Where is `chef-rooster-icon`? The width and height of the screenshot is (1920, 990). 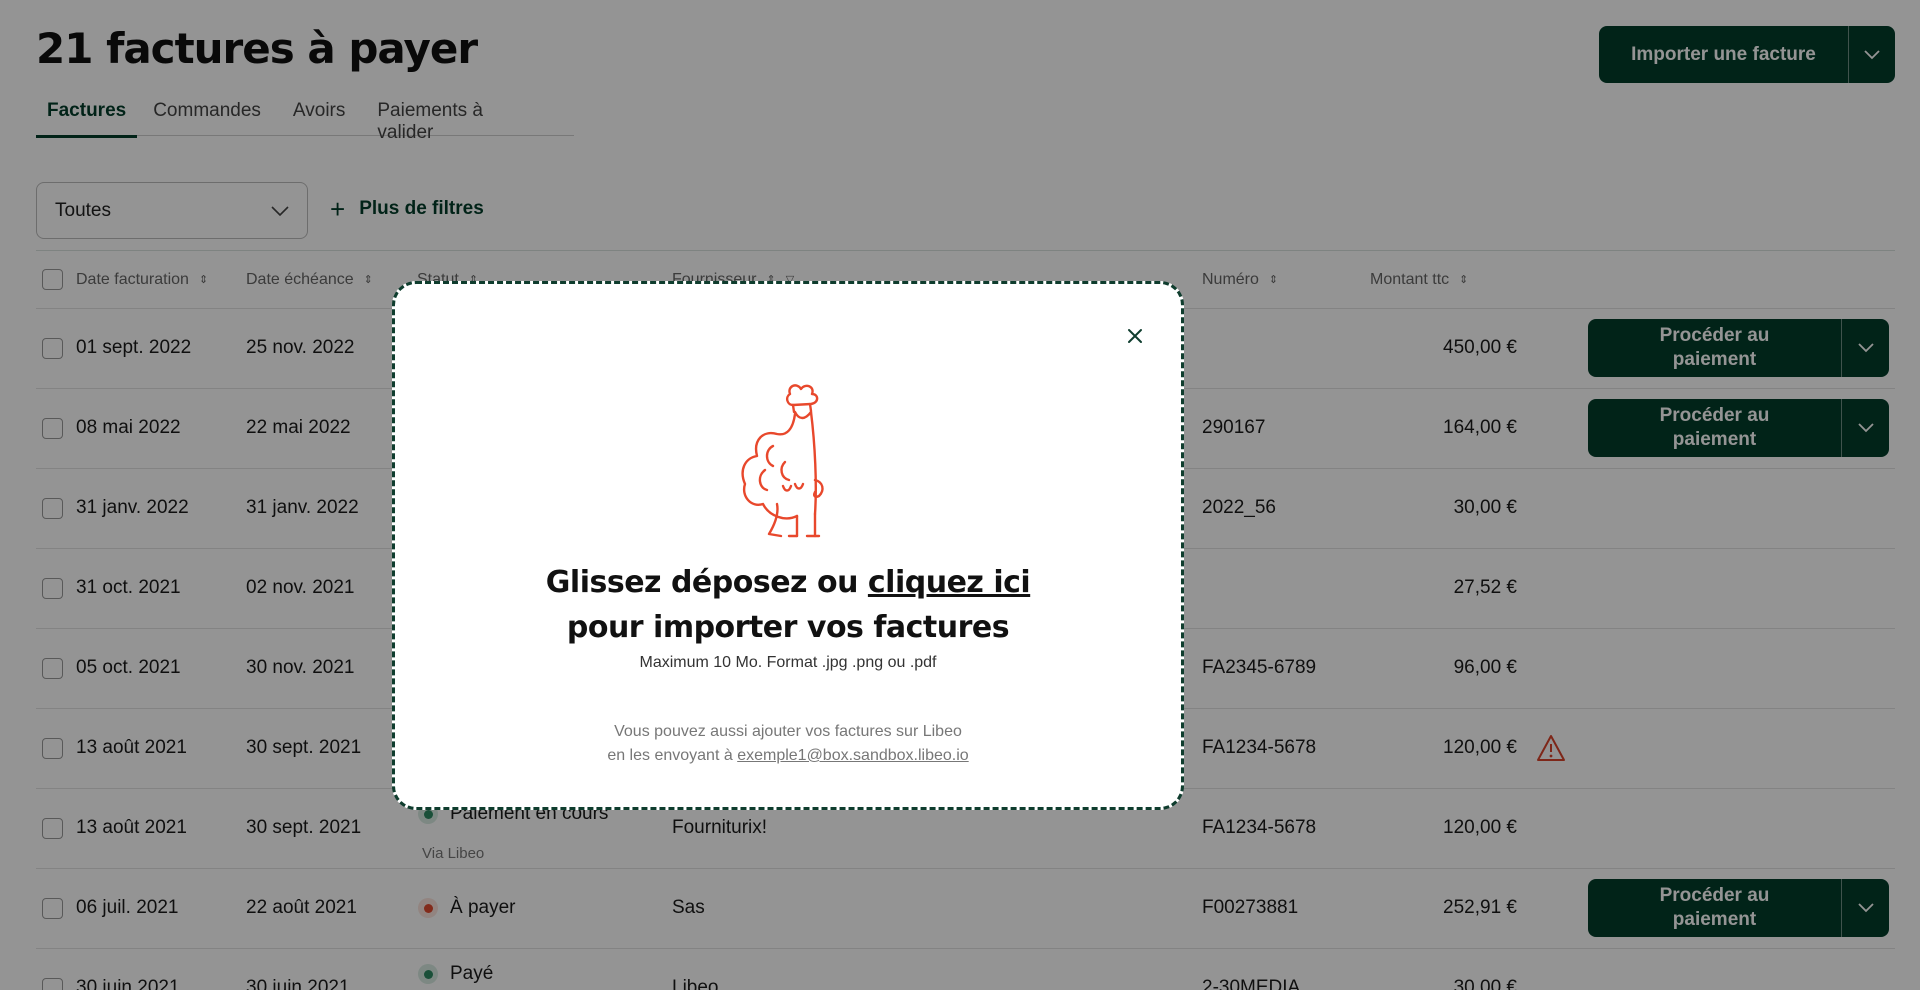
chef-rooster-icon is located at coordinates (790, 466).